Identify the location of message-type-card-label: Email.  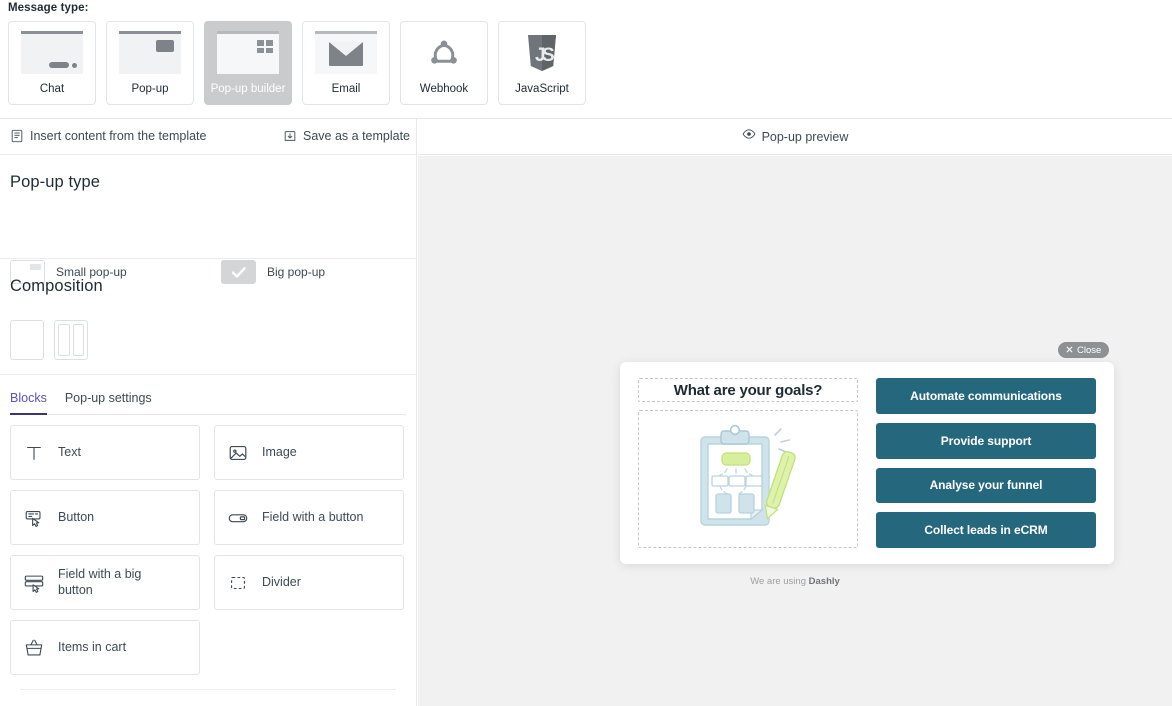
(346, 89).